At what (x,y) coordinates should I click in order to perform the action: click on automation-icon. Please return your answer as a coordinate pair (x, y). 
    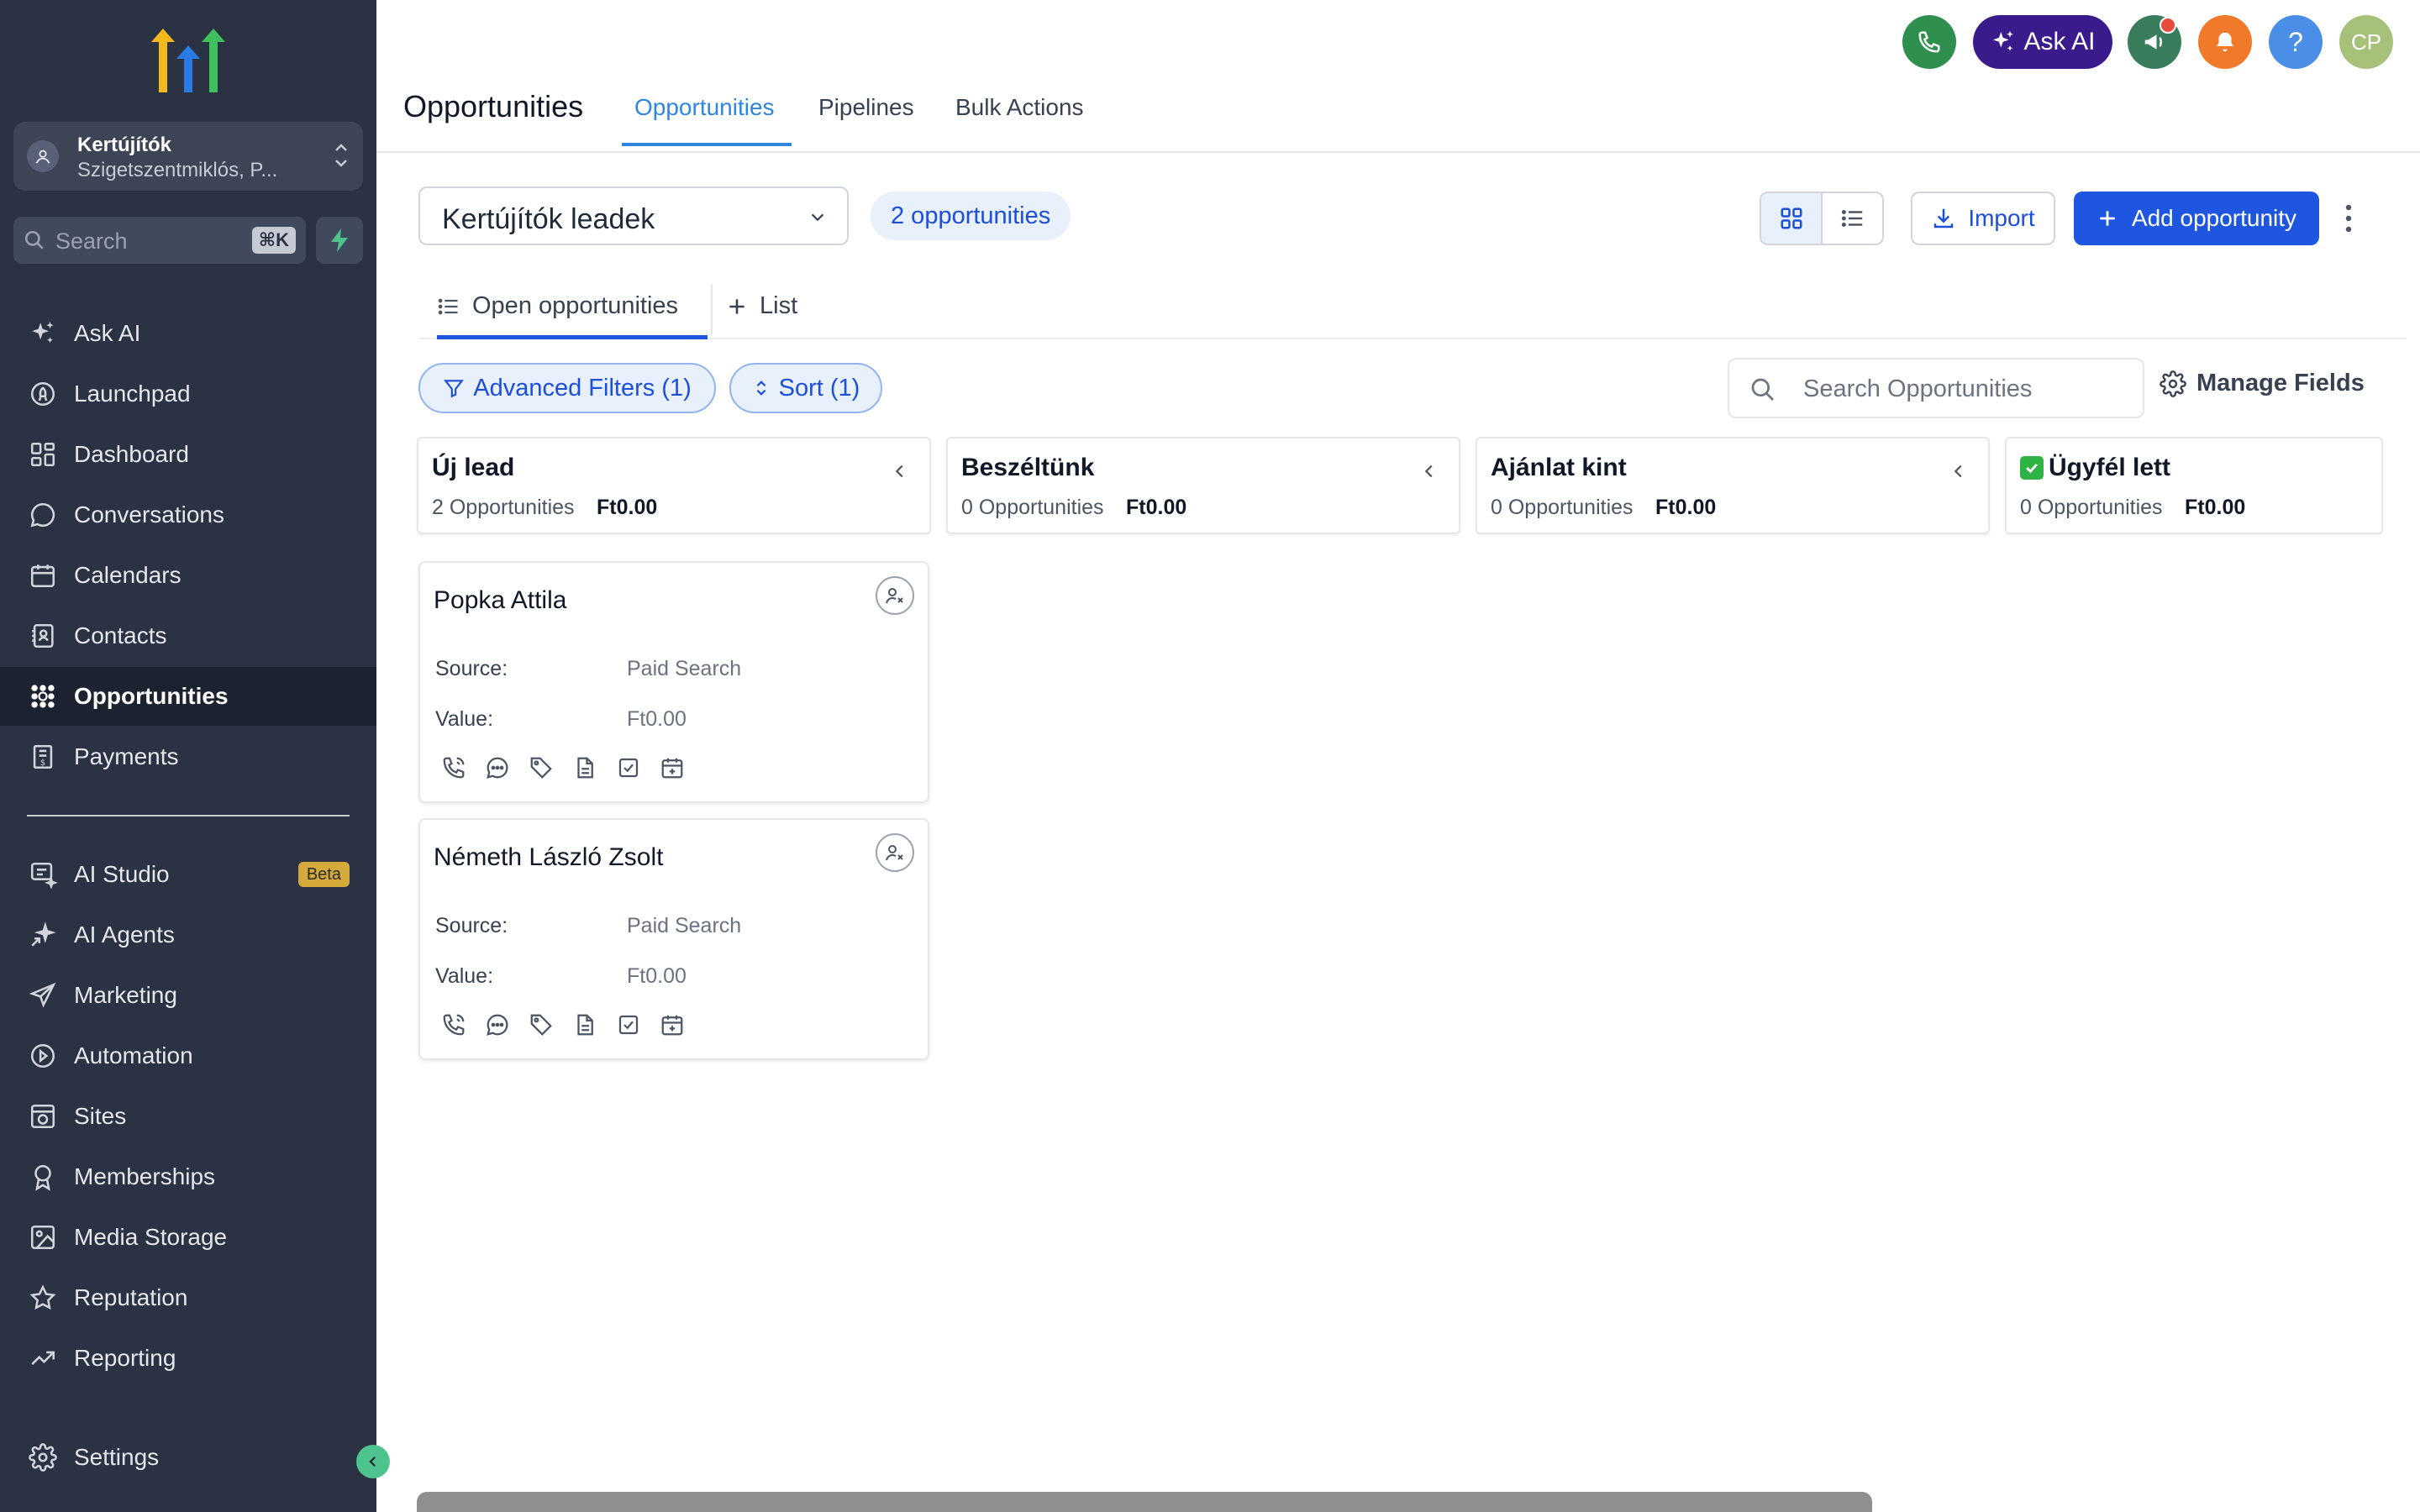
    Looking at the image, I should click on (43, 1056).